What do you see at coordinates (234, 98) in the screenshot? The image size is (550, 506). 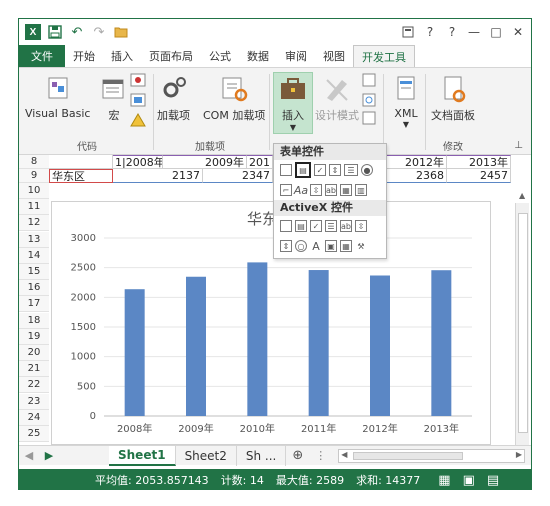 I see `com-addins-button: COM 加载项` at bounding box center [234, 98].